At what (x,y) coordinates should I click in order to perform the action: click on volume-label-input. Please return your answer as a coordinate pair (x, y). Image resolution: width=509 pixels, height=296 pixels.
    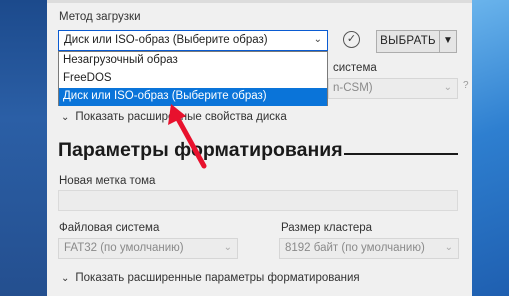
    Looking at the image, I should click on (258, 200).